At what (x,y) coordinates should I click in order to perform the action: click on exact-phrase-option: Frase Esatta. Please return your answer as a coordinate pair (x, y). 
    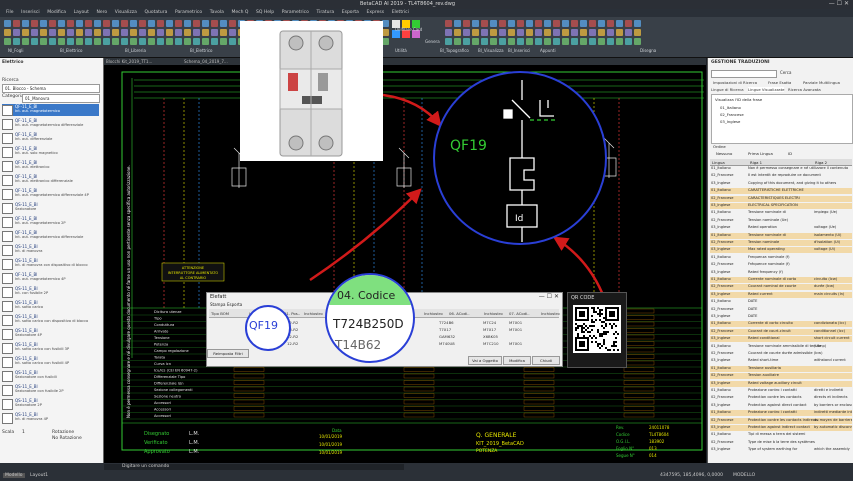
    Looking at the image, I should click on (779, 82).